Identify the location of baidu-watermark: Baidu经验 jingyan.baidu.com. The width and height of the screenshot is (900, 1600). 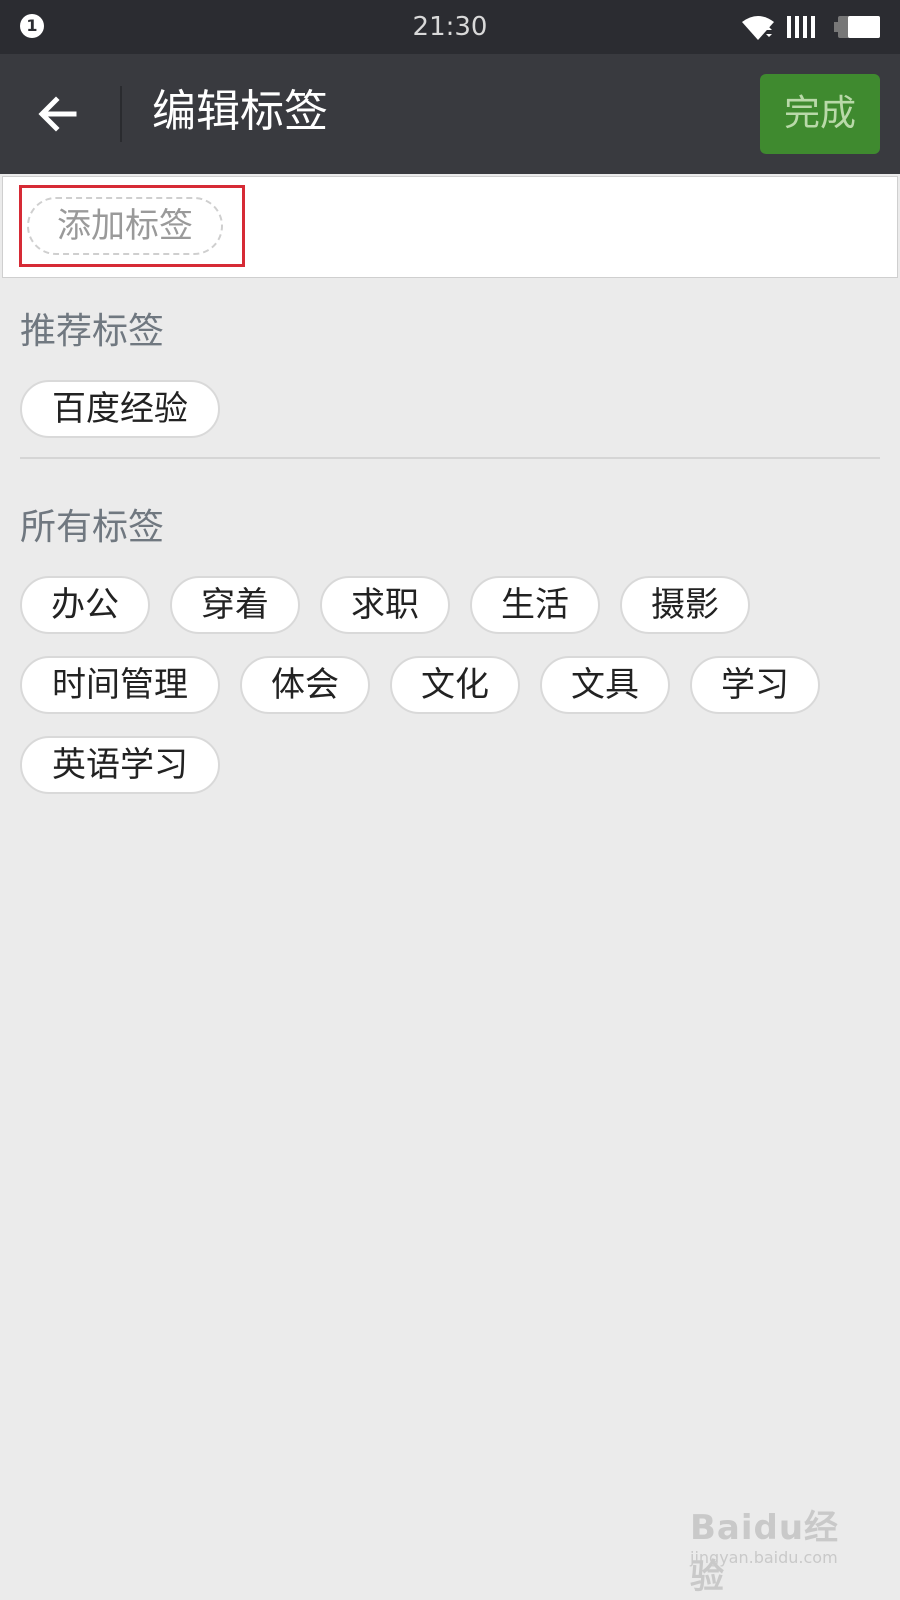
(780, 1538).